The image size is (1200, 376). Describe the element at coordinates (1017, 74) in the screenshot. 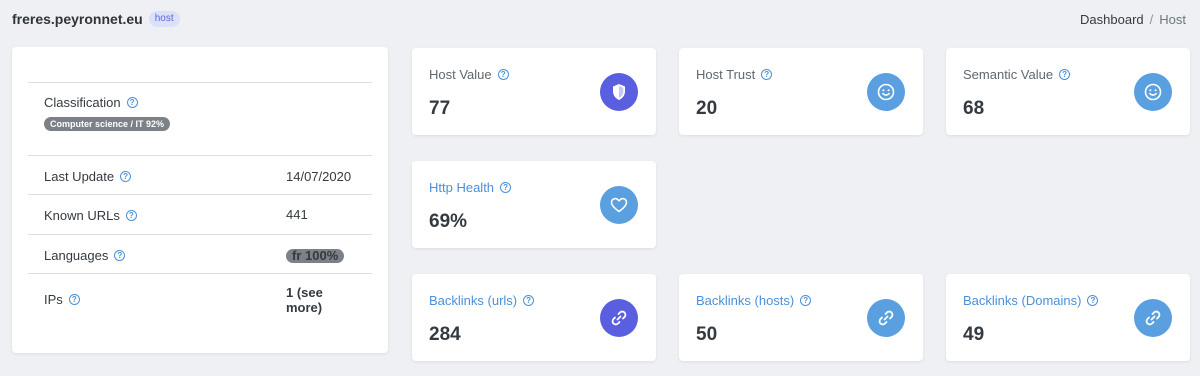

I see `semantic-value-title: Semantic Value ?` at that location.